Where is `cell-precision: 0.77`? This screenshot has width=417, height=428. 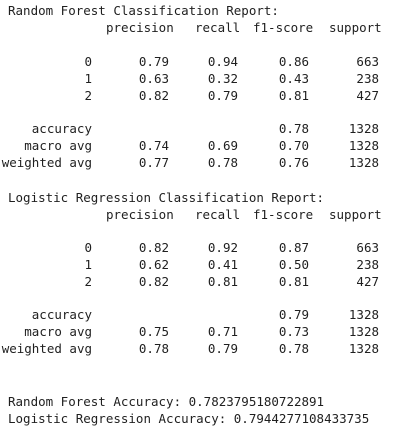
cell-precision: 0.77 is located at coordinates (153, 162).